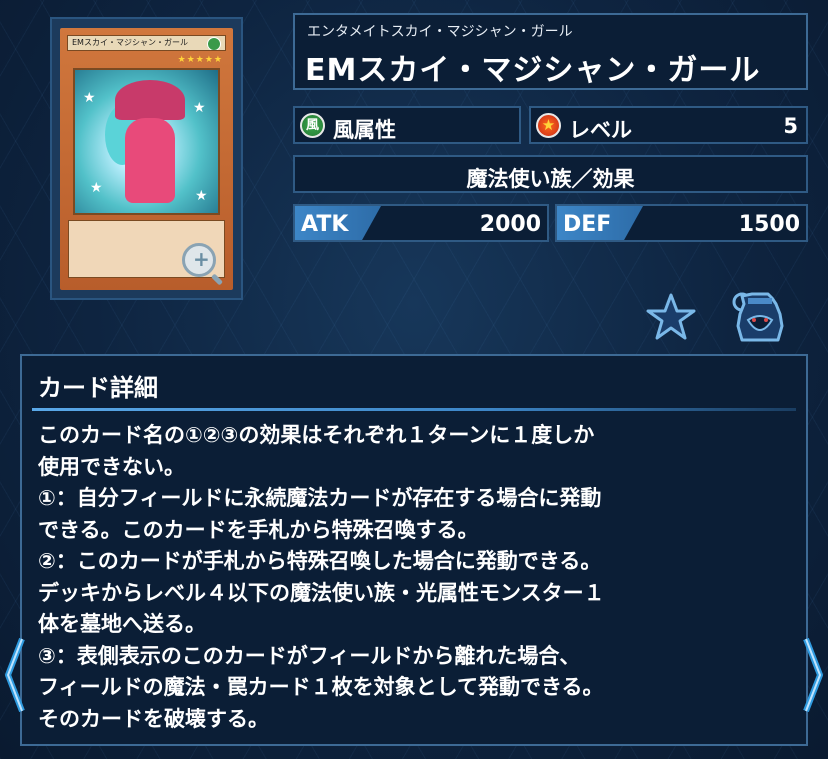  Describe the element at coordinates (421, 223) in the screenshot. I see `atk-box: ATK 2000` at that location.